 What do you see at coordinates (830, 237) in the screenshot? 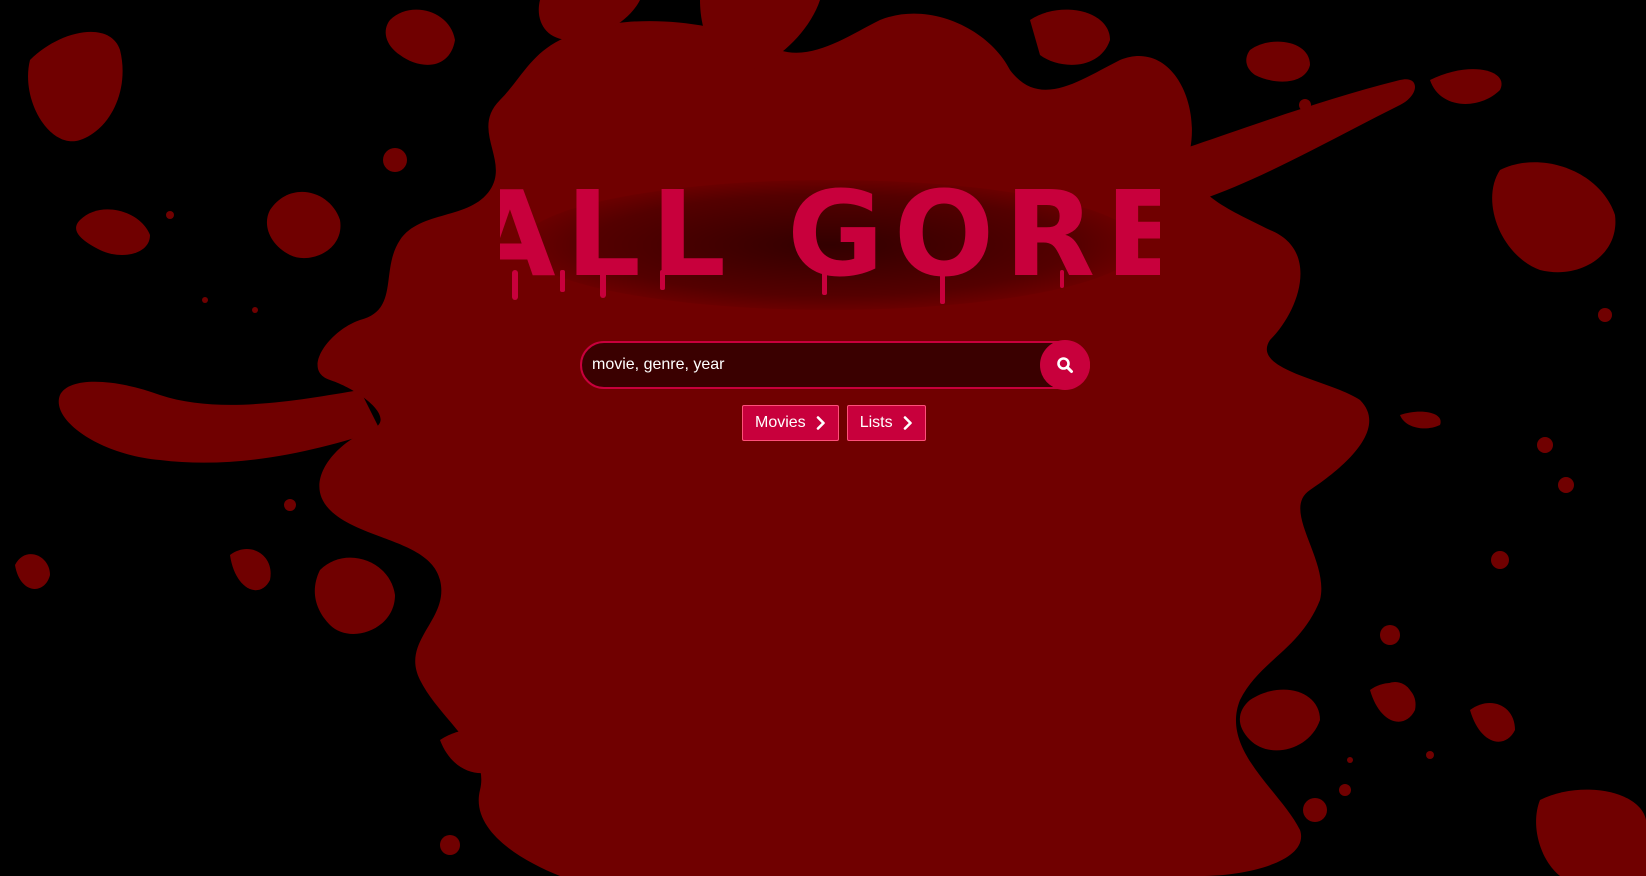
I see `logo-graphic: ALL GORE` at bounding box center [830, 237].